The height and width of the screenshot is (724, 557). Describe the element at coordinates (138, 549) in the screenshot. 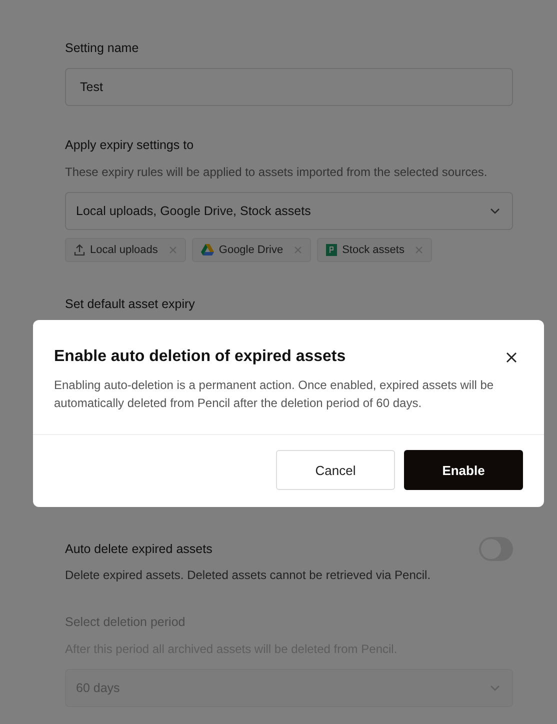

I see `toggle-label: Auto delete expired assets` at that location.